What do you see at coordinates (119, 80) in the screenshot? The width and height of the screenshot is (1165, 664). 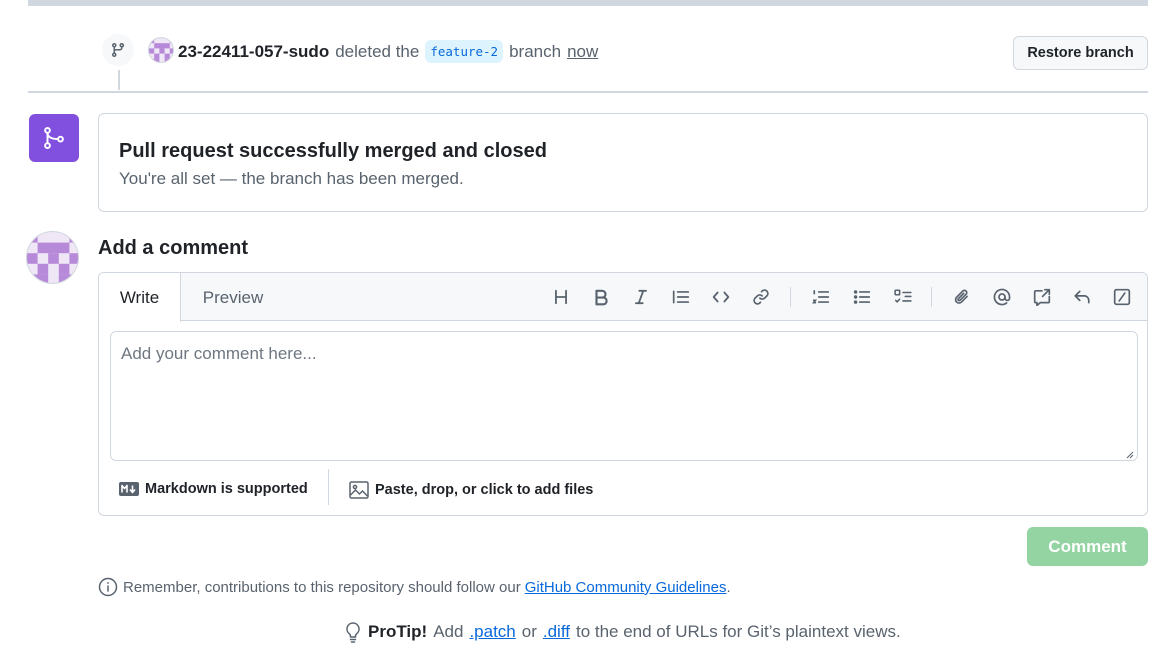 I see `timeline-connector` at bounding box center [119, 80].